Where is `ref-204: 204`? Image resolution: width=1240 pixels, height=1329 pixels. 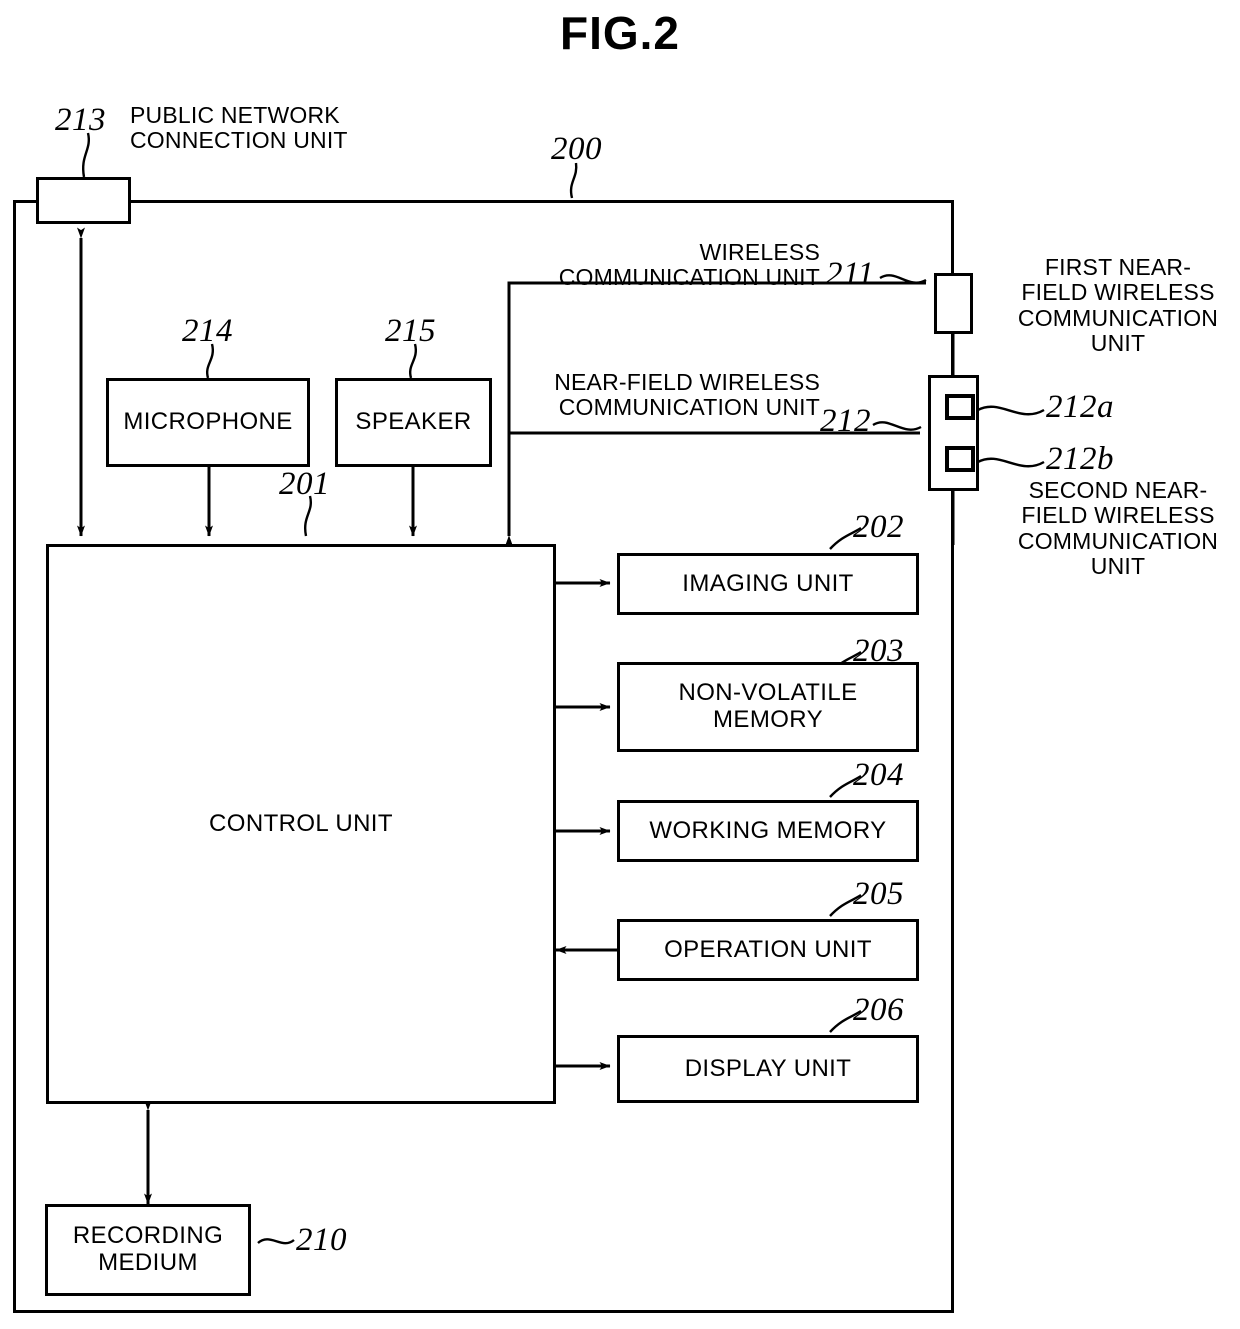
ref-204: 204 is located at coordinates (878, 775).